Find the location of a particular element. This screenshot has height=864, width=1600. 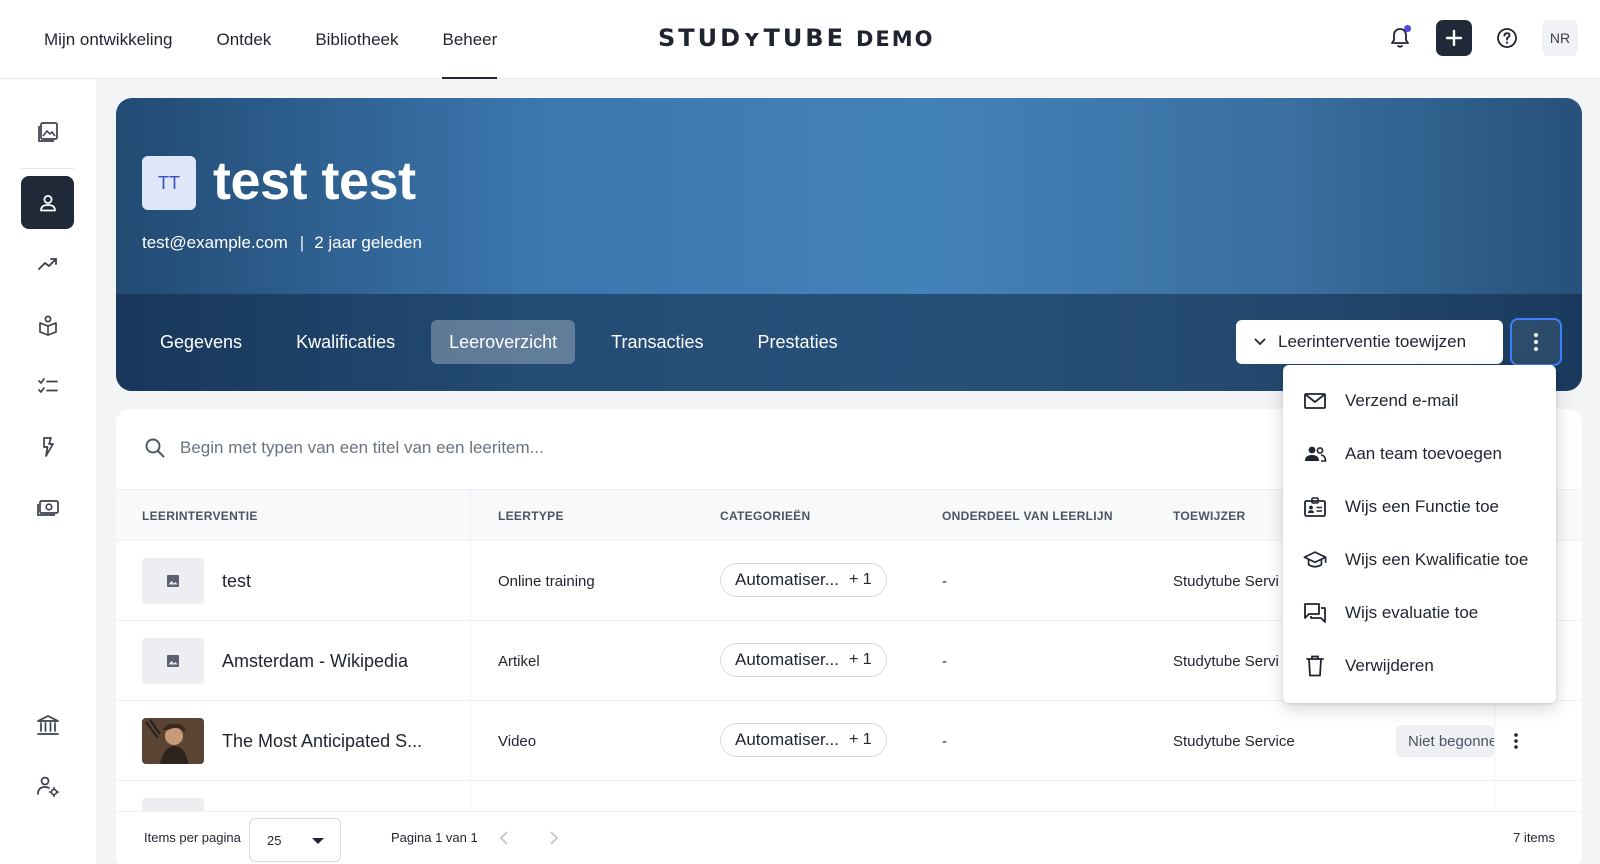

video-thumbnail-image is located at coordinates (173, 741).